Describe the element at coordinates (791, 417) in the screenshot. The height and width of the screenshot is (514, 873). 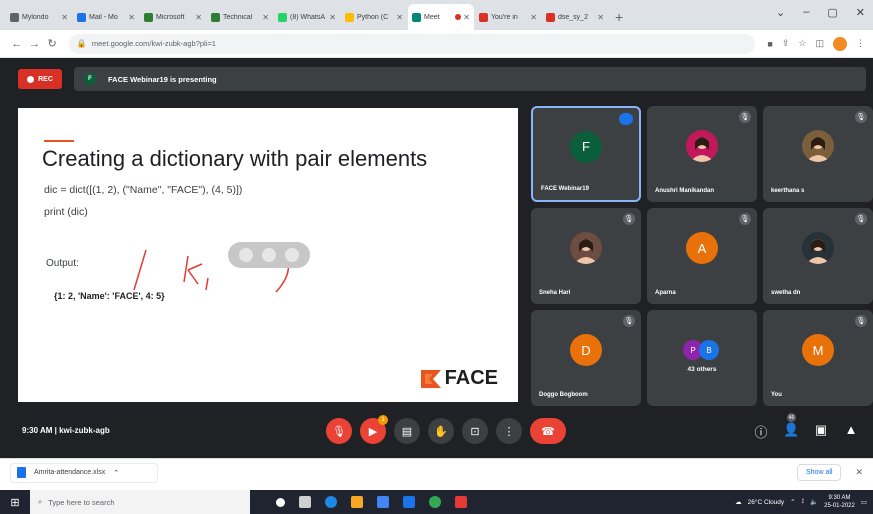
I see `people-count: 46` at that location.